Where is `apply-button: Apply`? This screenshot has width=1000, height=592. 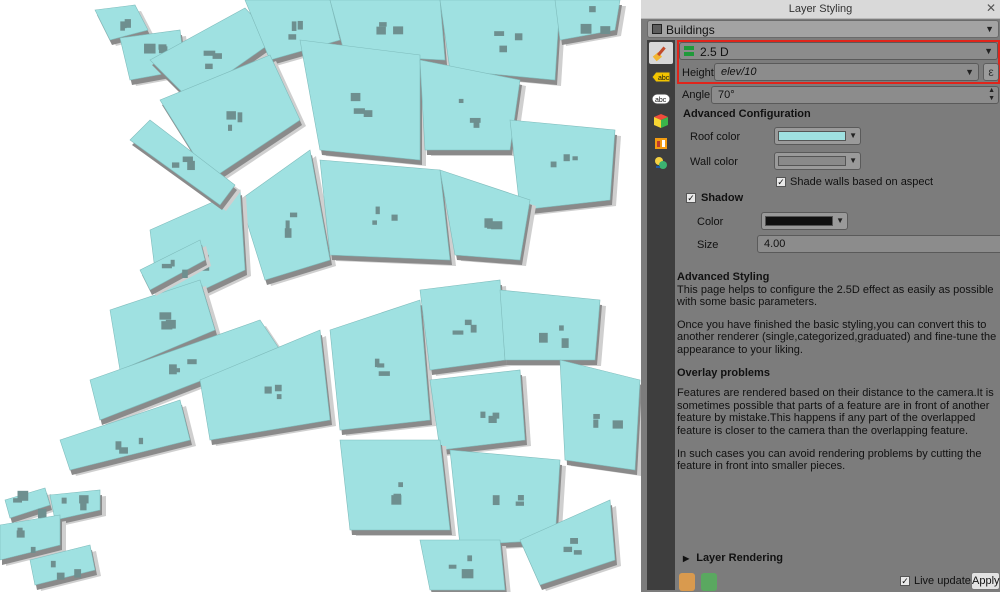 apply-button: Apply is located at coordinates (985, 581).